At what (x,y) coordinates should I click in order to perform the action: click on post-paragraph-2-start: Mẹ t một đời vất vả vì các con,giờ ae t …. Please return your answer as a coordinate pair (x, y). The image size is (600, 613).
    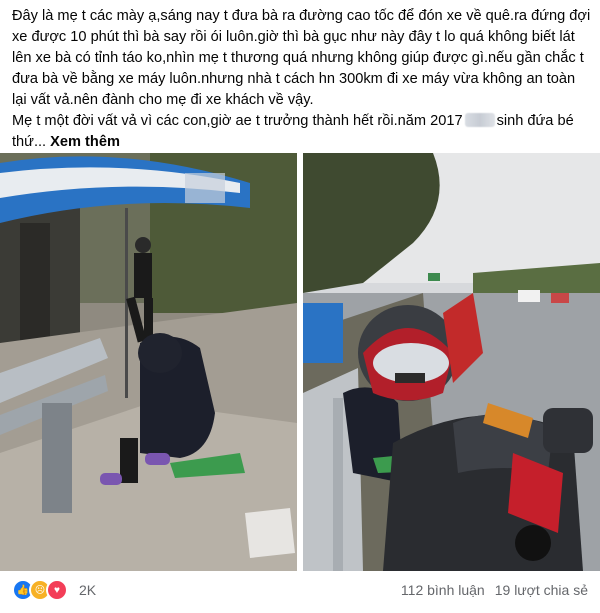
    Looking at the image, I should click on (237, 121).